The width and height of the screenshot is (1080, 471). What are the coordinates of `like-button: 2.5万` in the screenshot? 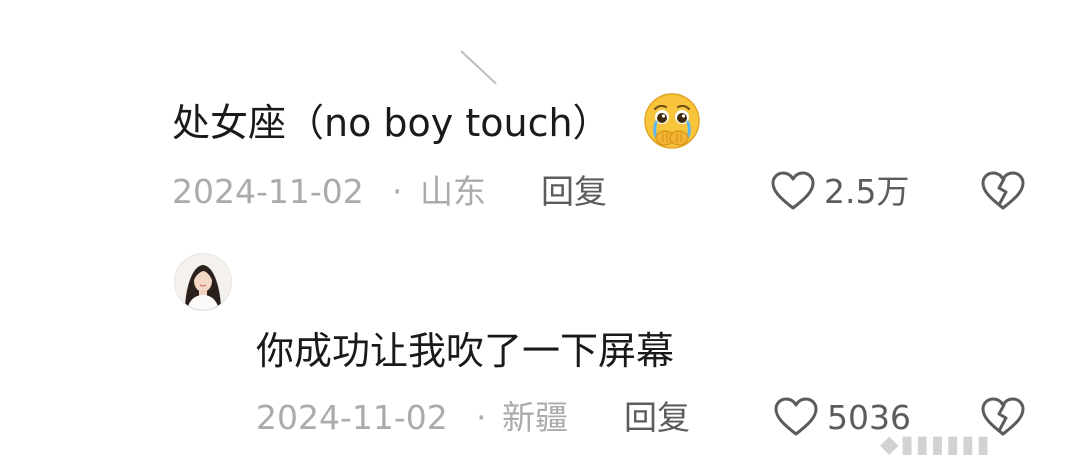 It's located at (845, 191).